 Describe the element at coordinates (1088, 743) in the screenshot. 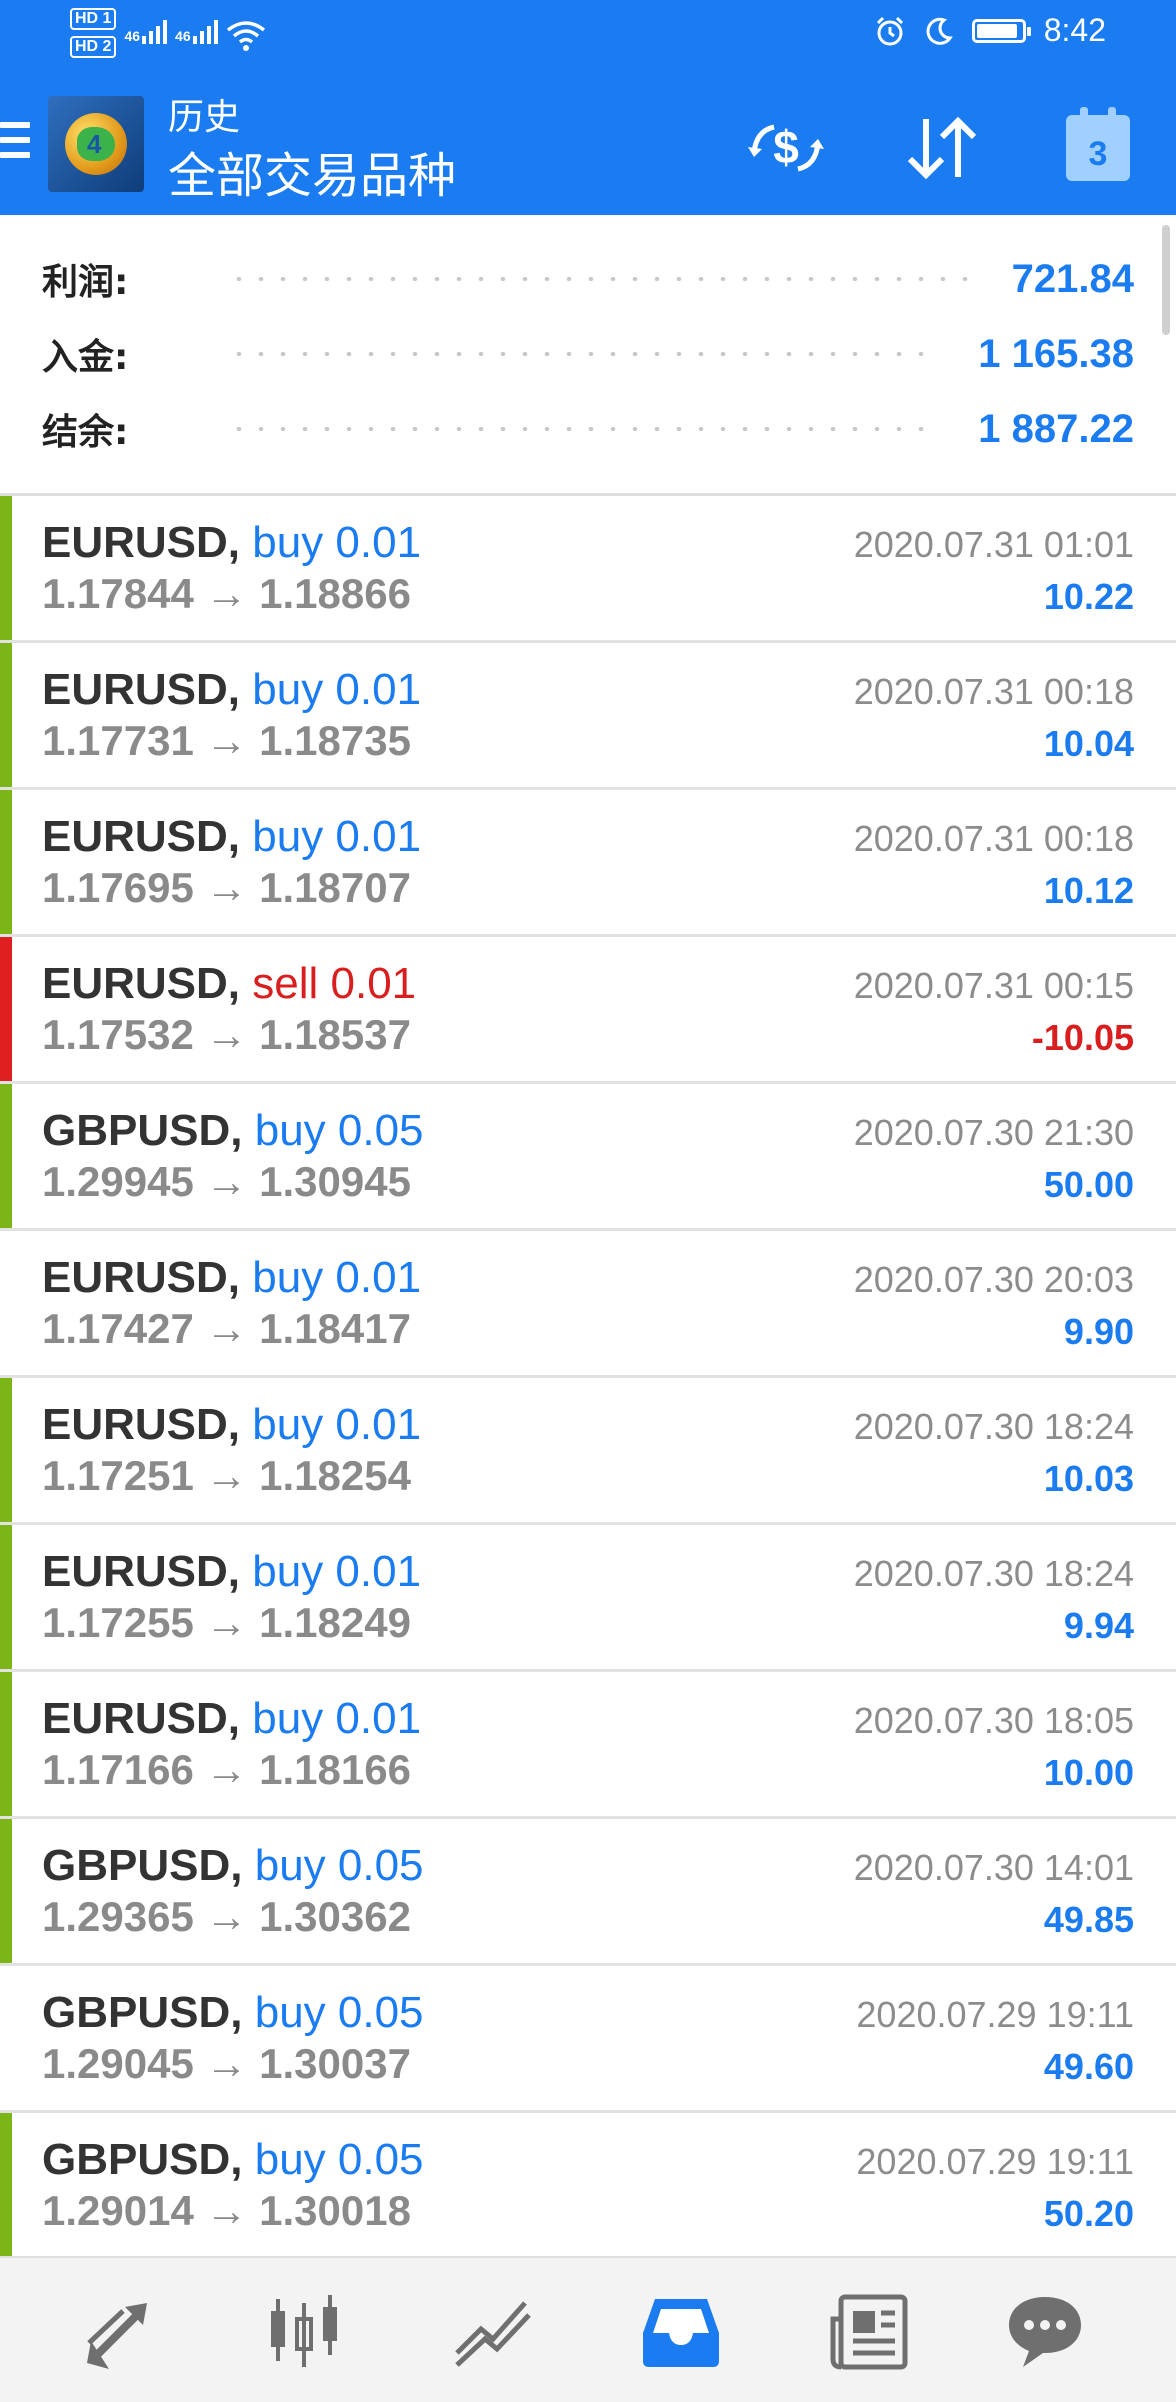

I see `trade-profit: 10.04` at that location.